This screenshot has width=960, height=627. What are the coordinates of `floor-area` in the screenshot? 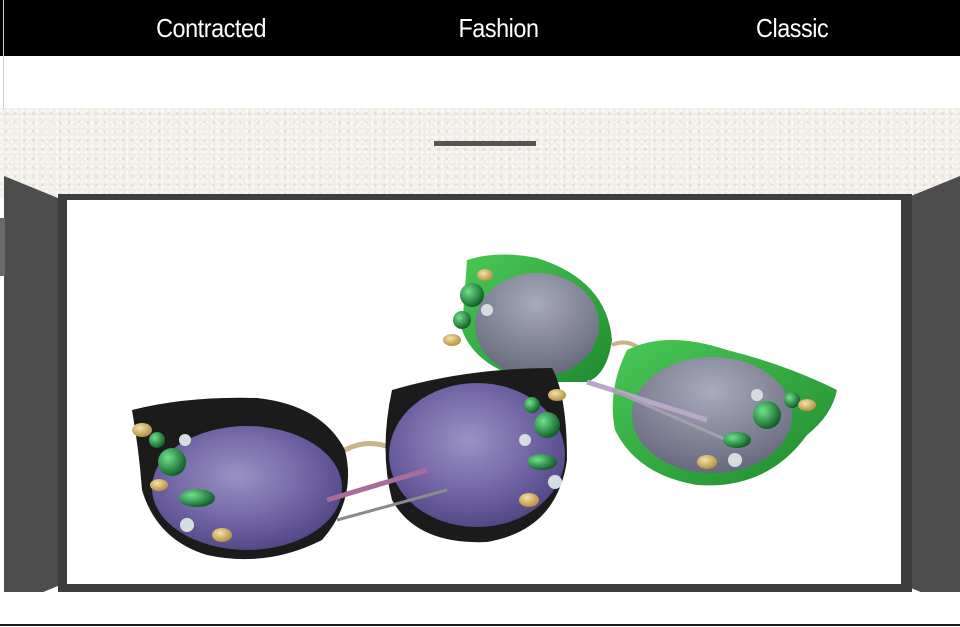 It's located at (480, 609).